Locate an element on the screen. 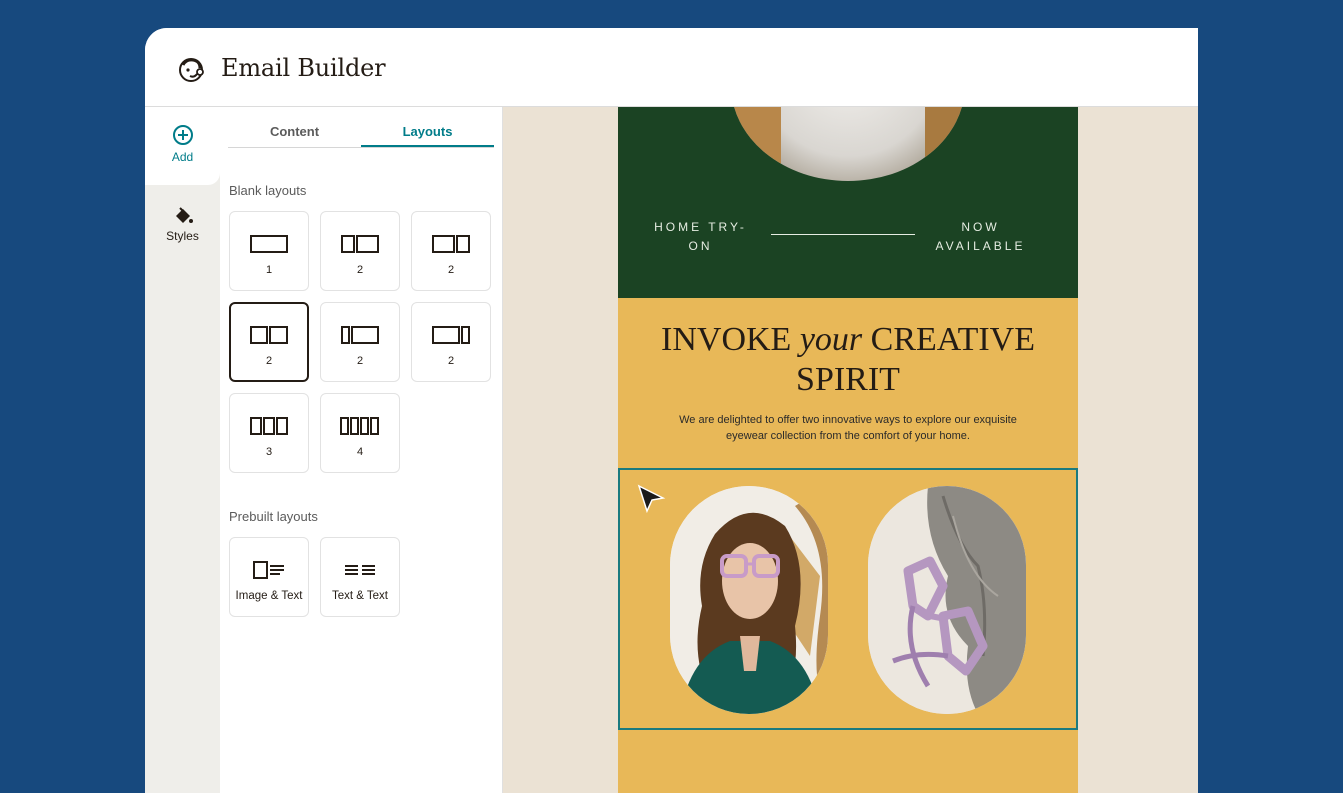 The image size is (1343, 793). hero-image is located at coordinates (848, 144).